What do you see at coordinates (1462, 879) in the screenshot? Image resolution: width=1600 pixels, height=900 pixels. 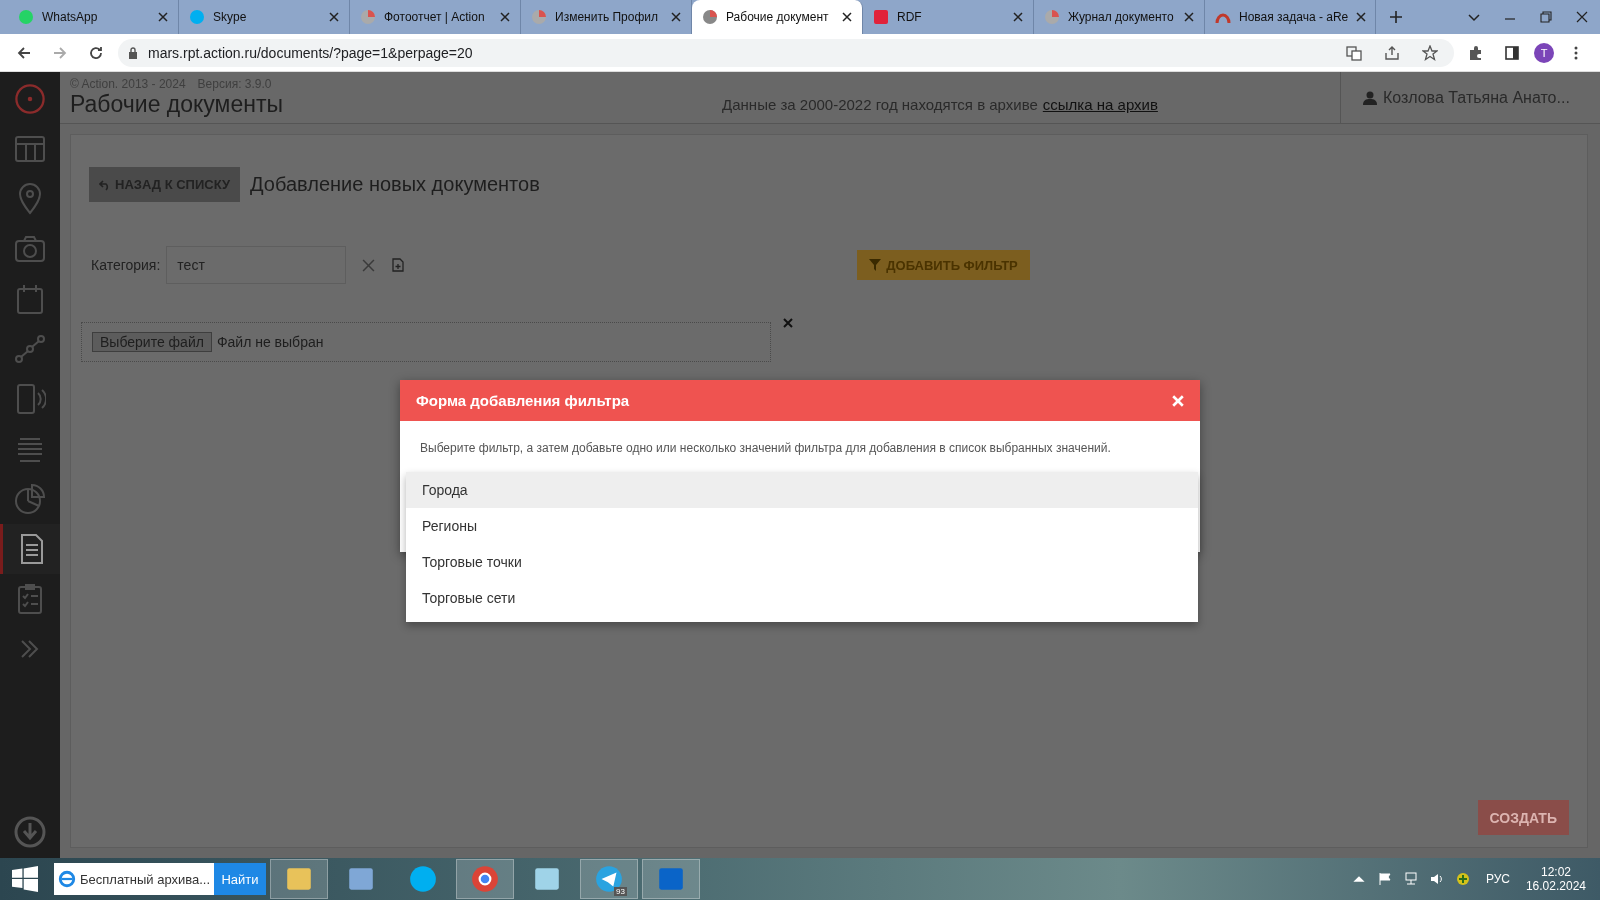 I see `plus-circle-icon` at bounding box center [1462, 879].